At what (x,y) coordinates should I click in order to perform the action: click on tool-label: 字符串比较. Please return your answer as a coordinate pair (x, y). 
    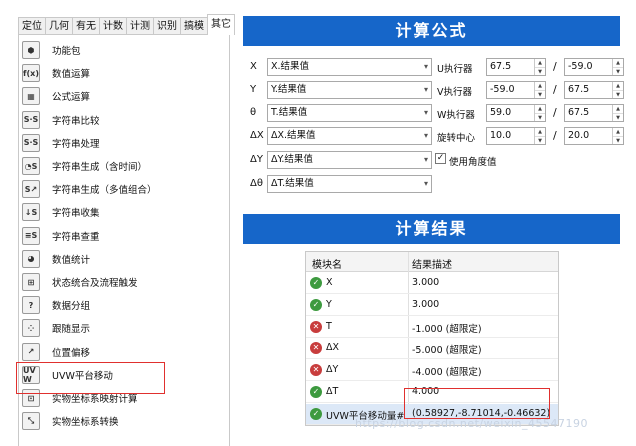
    Looking at the image, I should click on (76, 121).